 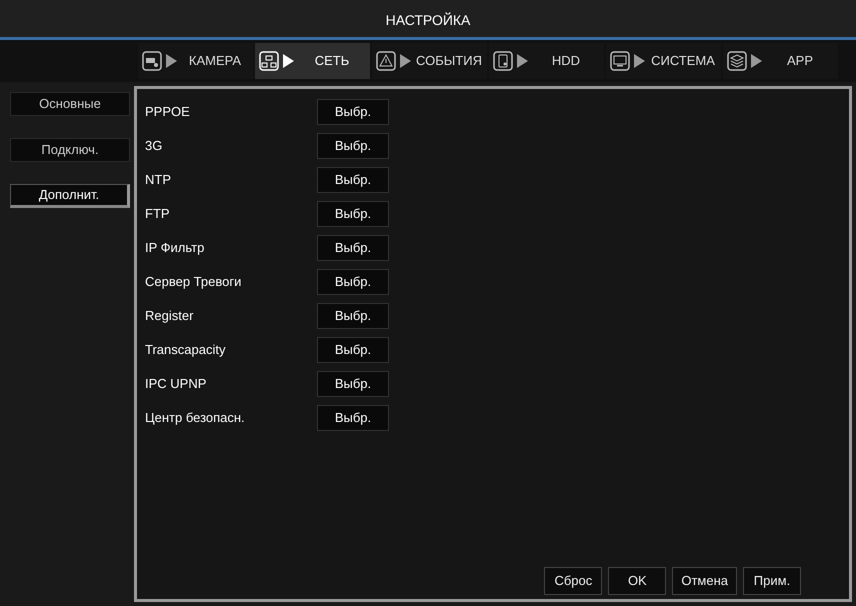 I want to click on setting-label: 3G, so click(x=154, y=146).